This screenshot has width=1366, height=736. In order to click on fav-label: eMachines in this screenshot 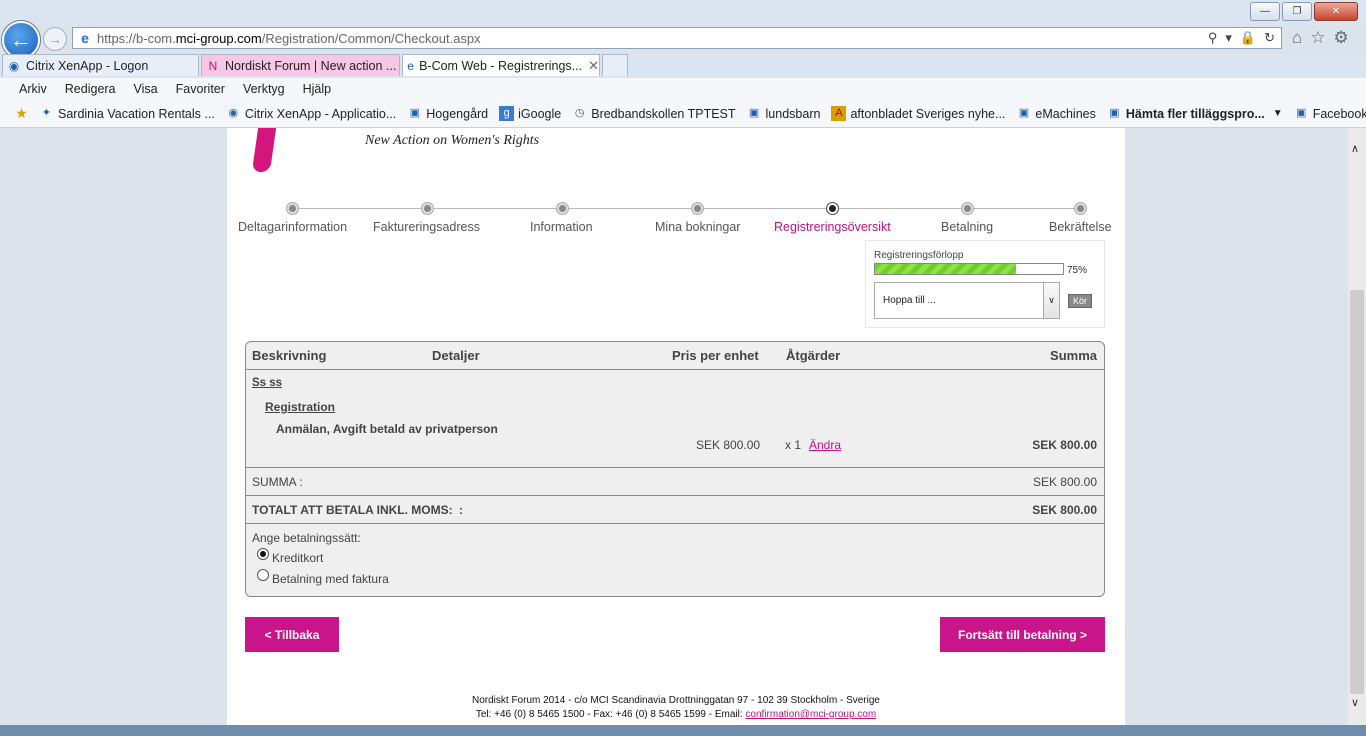, I will do `click(1065, 113)`.